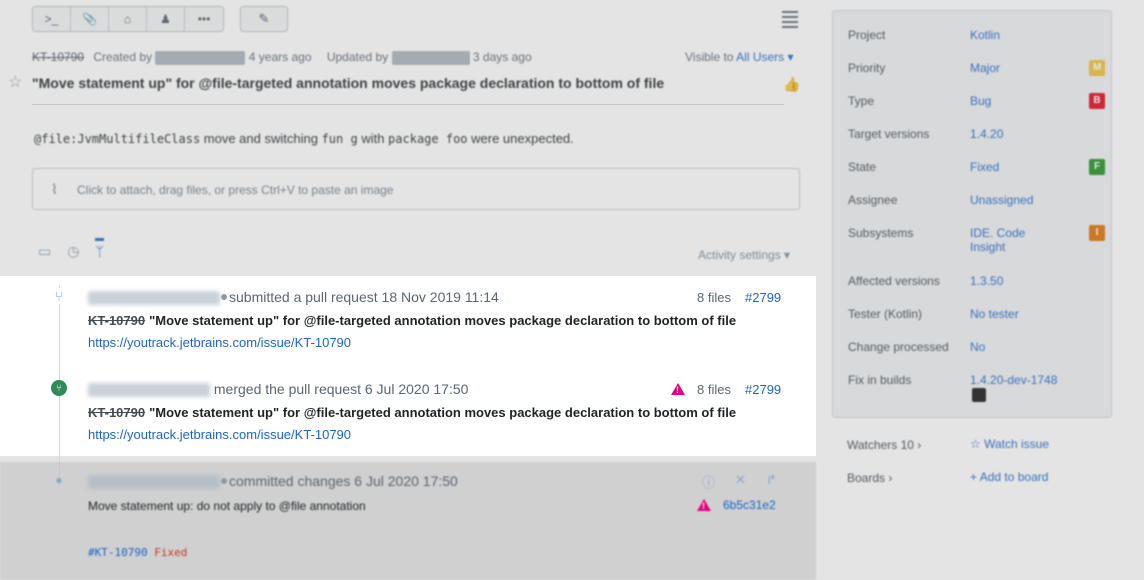 This screenshot has width=1144, height=580. I want to click on subsystem-badge: I, so click(1097, 233).